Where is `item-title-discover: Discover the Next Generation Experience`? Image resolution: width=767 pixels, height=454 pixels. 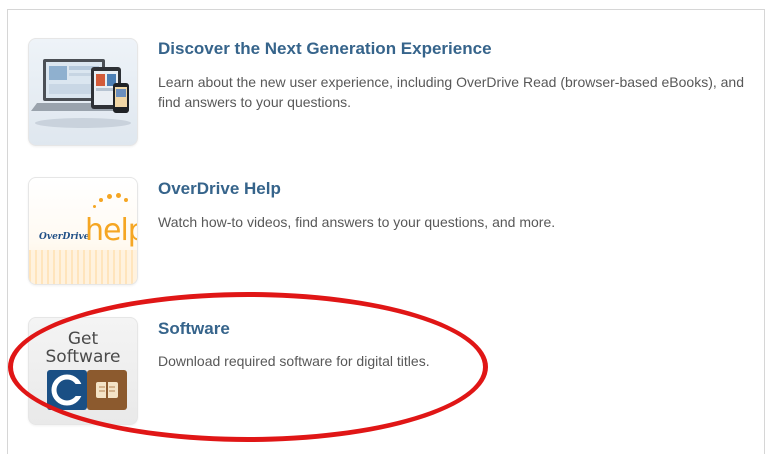 item-title-discover: Discover the Next Generation Experience is located at coordinates (325, 49).